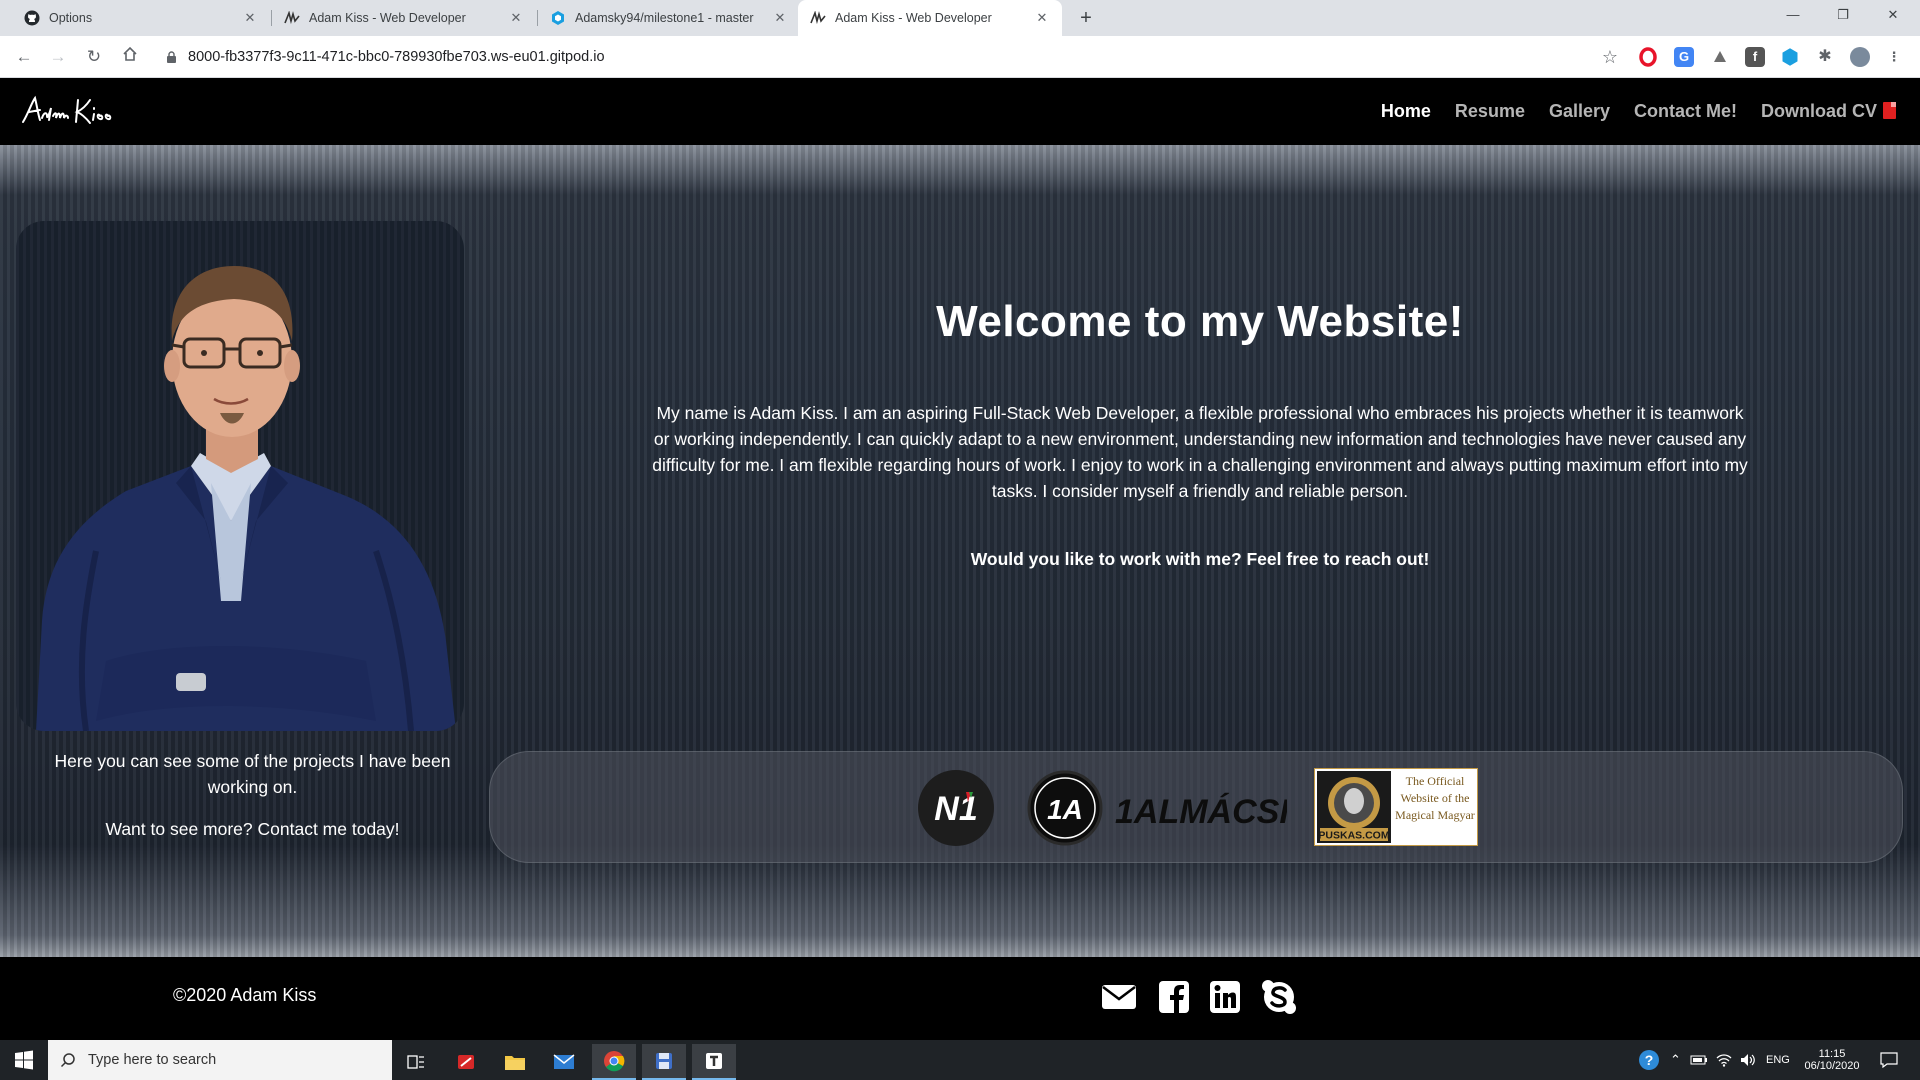 The height and width of the screenshot is (1080, 1920). Describe the element at coordinates (1724, 1060) in the screenshot. I see `wifi-icon` at that location.